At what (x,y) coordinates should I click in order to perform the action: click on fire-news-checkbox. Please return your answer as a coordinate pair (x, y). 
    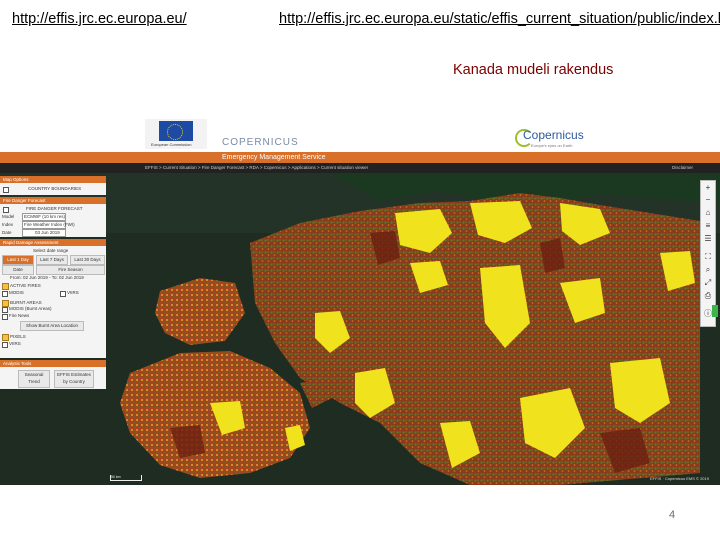
    Looking at the image, I should click on (5, 317).